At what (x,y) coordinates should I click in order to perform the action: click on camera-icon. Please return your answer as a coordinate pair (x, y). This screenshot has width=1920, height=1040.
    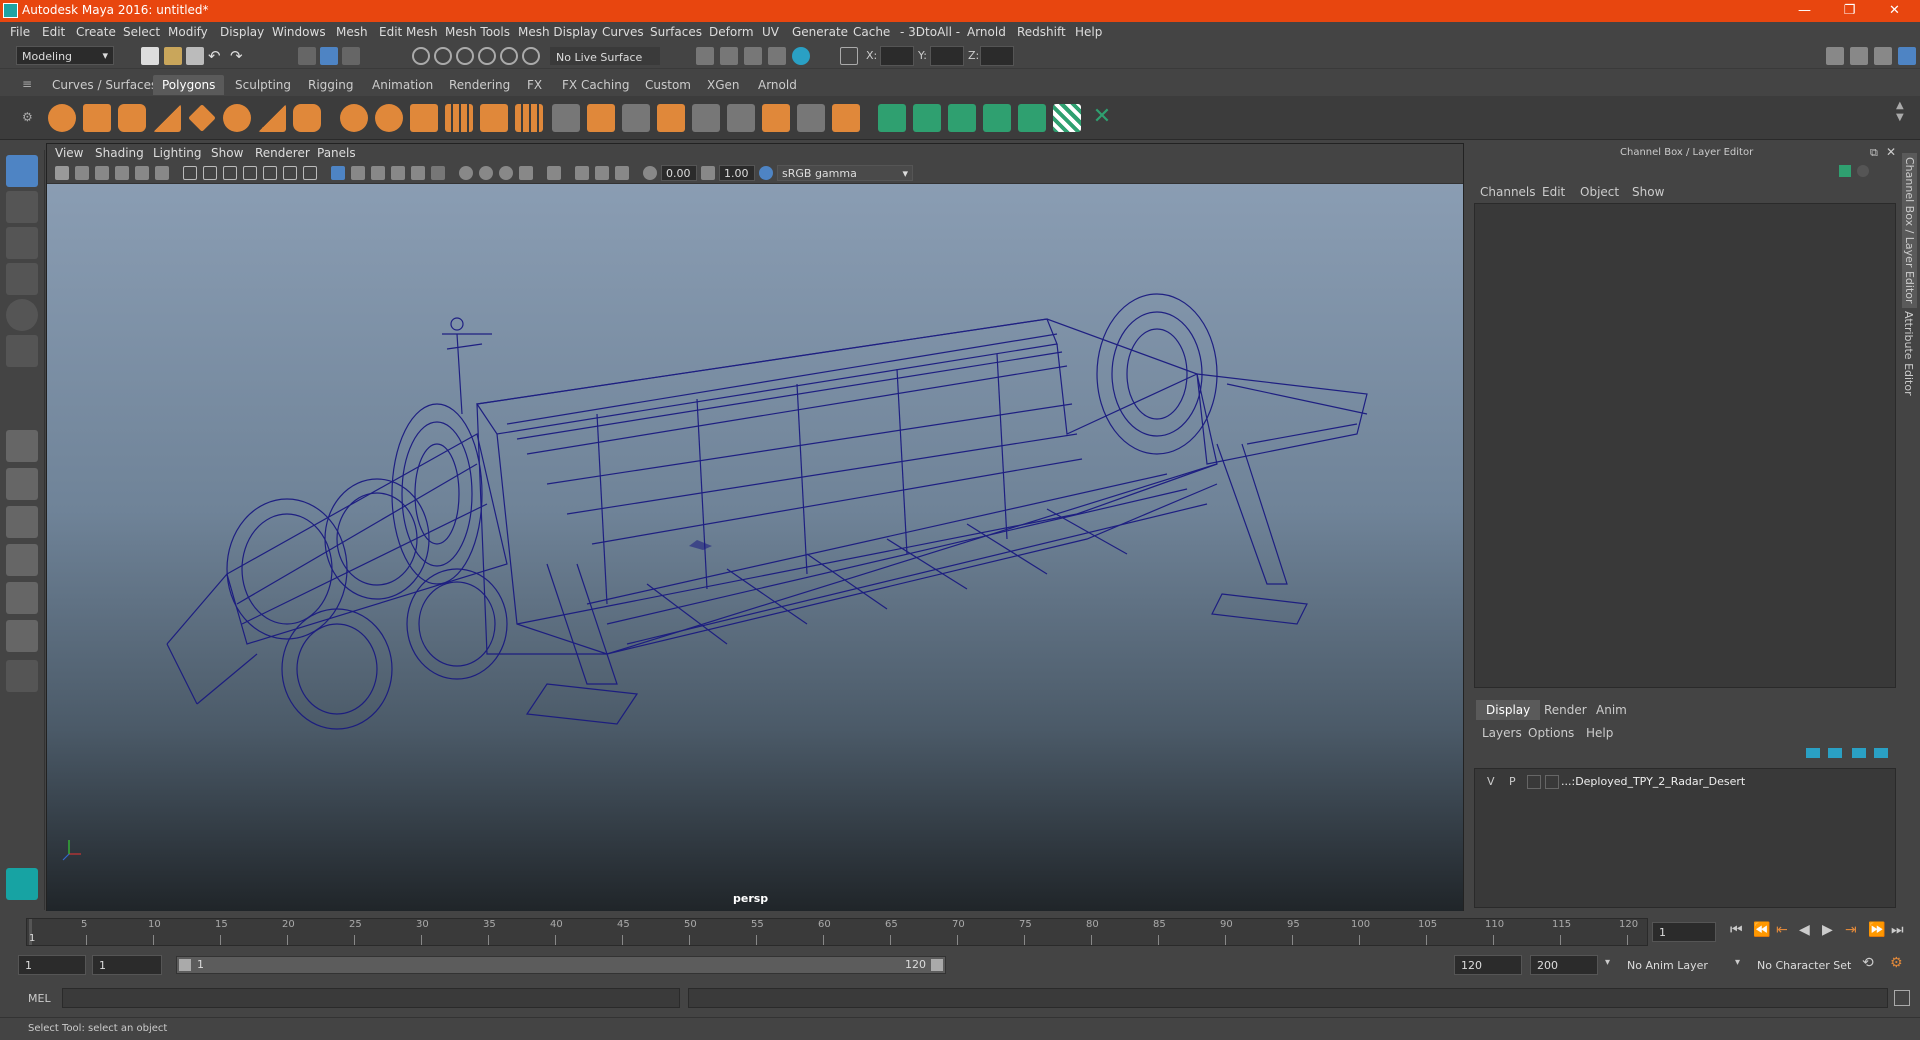
    Looking at the image, I should click on (62, 173).